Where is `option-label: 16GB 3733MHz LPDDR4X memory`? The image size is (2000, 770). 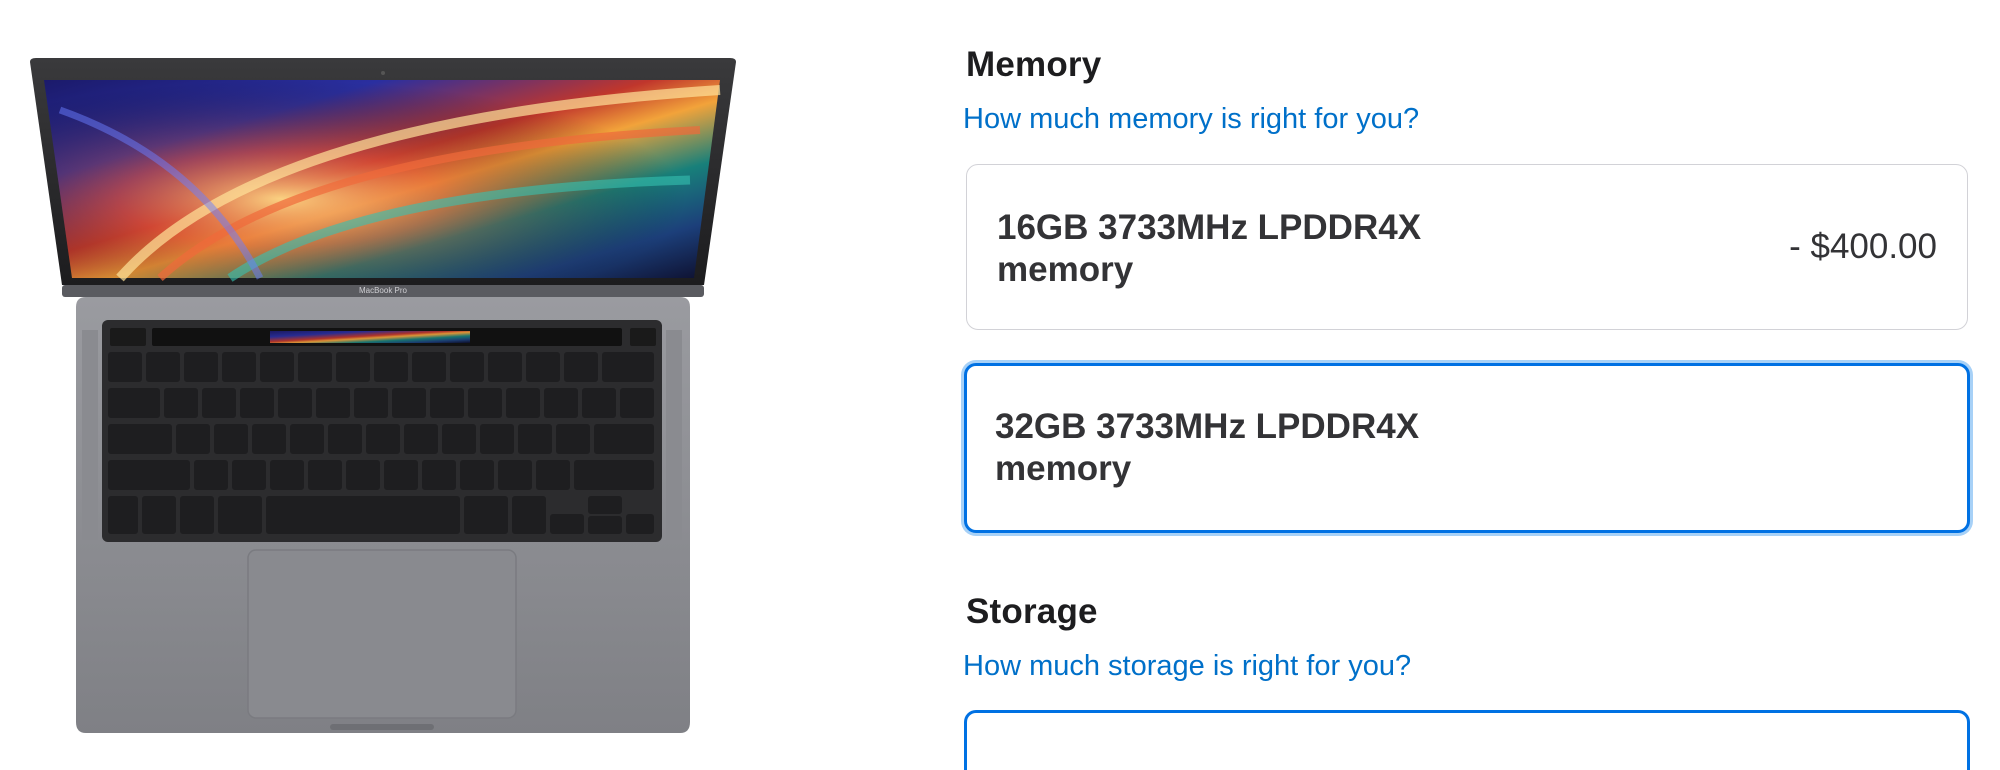
option-label: 16GB 3733MHz LPDDR4X memory is located at coordinates (1297, 249).